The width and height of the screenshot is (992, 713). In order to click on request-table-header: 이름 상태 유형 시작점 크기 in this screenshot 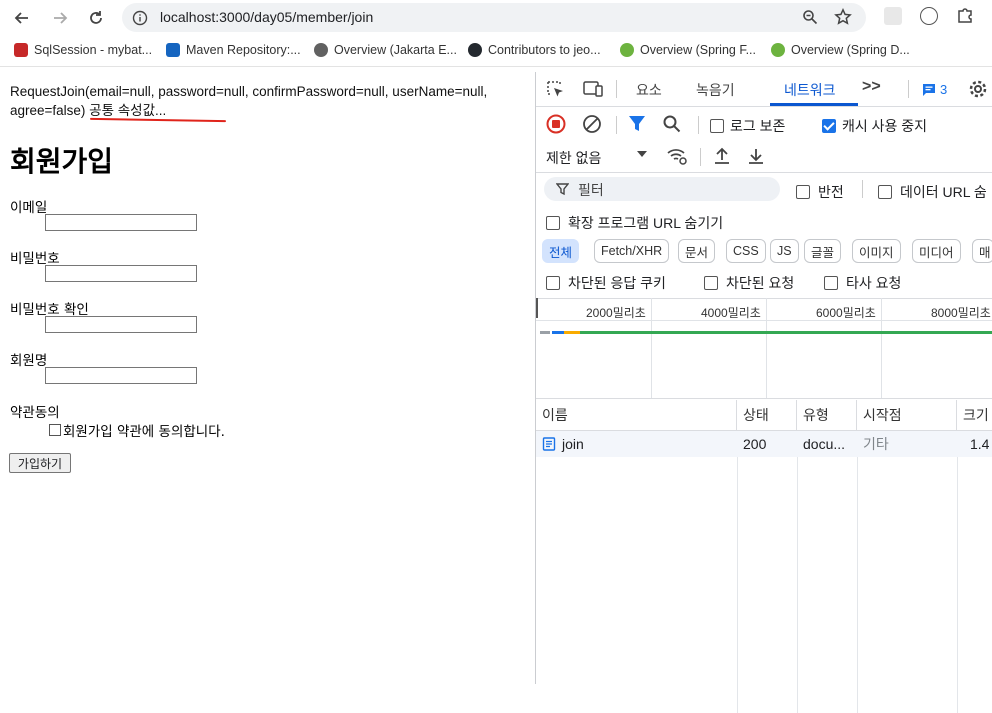, I will do `click(764, 415)`.